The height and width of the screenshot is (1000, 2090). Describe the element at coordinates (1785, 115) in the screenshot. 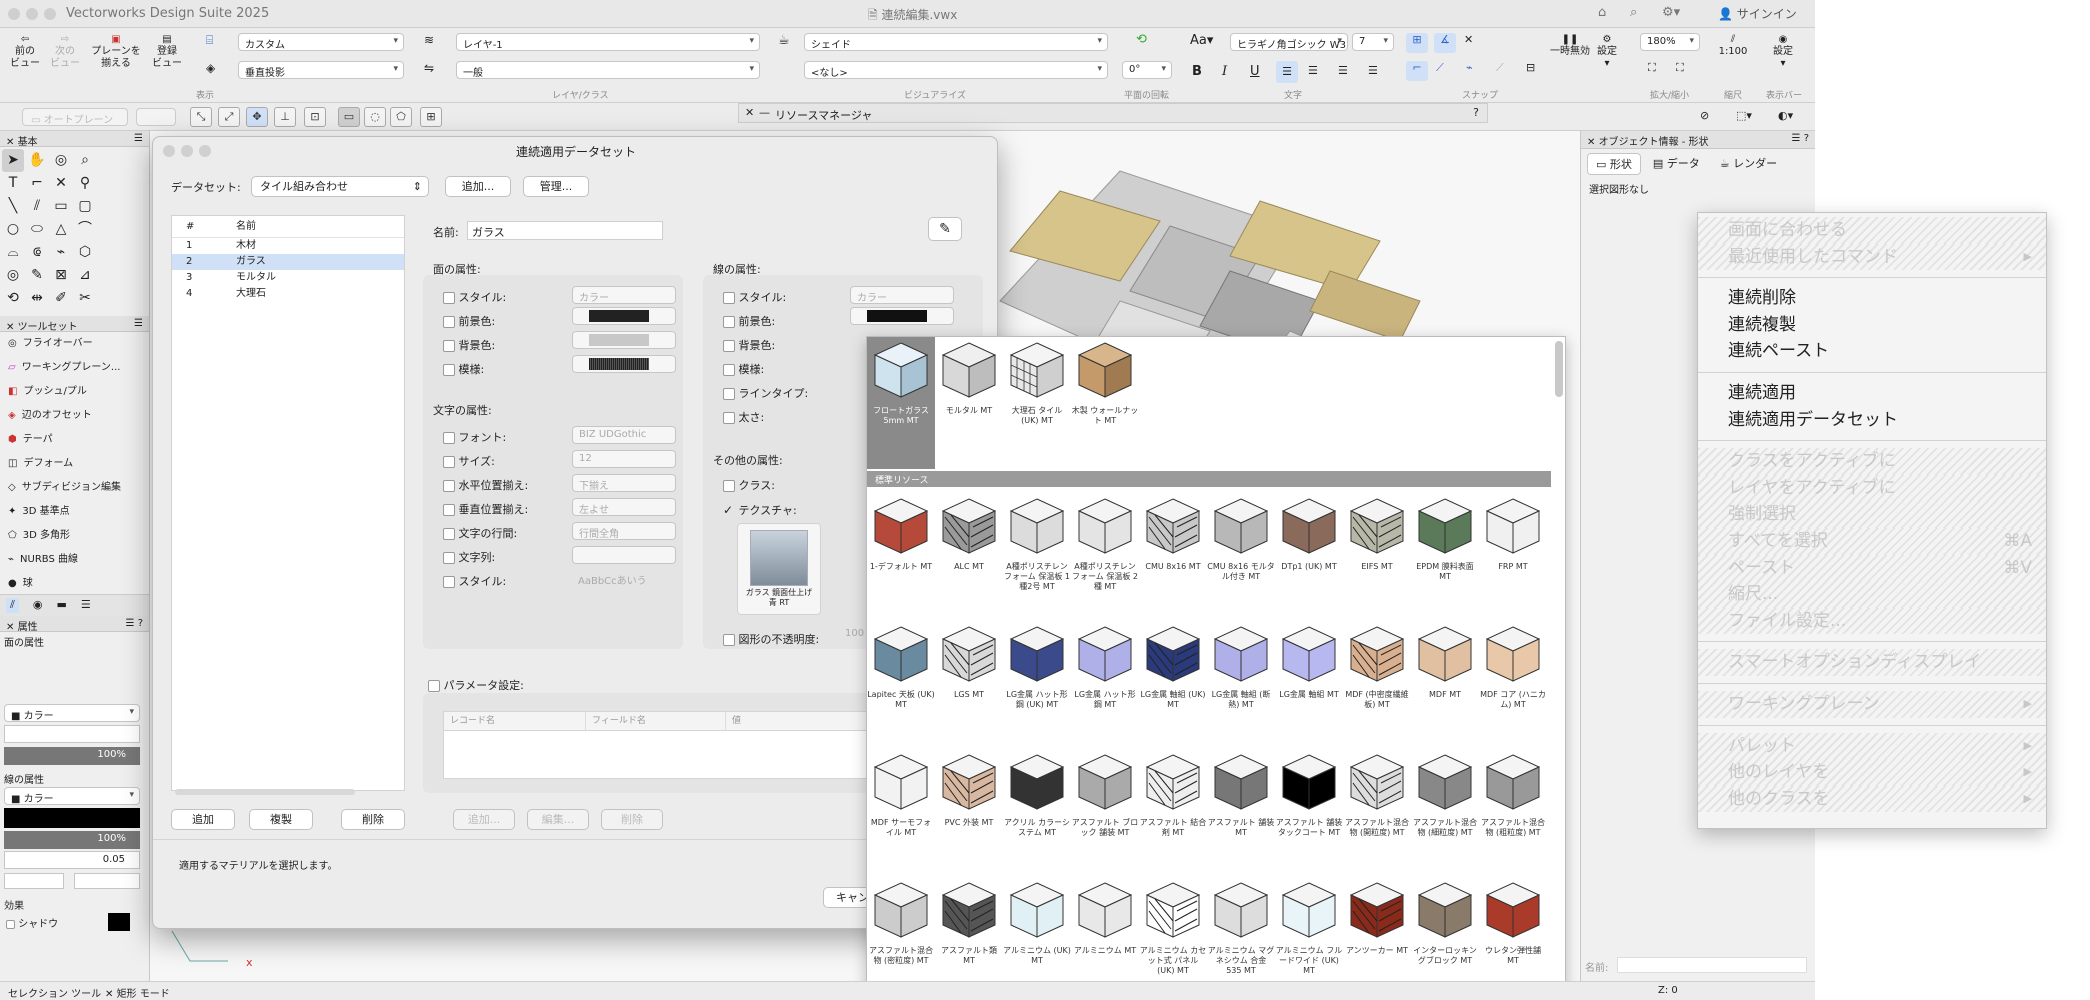

I see `camera-dropdown-icon: ◐▾` at that location.